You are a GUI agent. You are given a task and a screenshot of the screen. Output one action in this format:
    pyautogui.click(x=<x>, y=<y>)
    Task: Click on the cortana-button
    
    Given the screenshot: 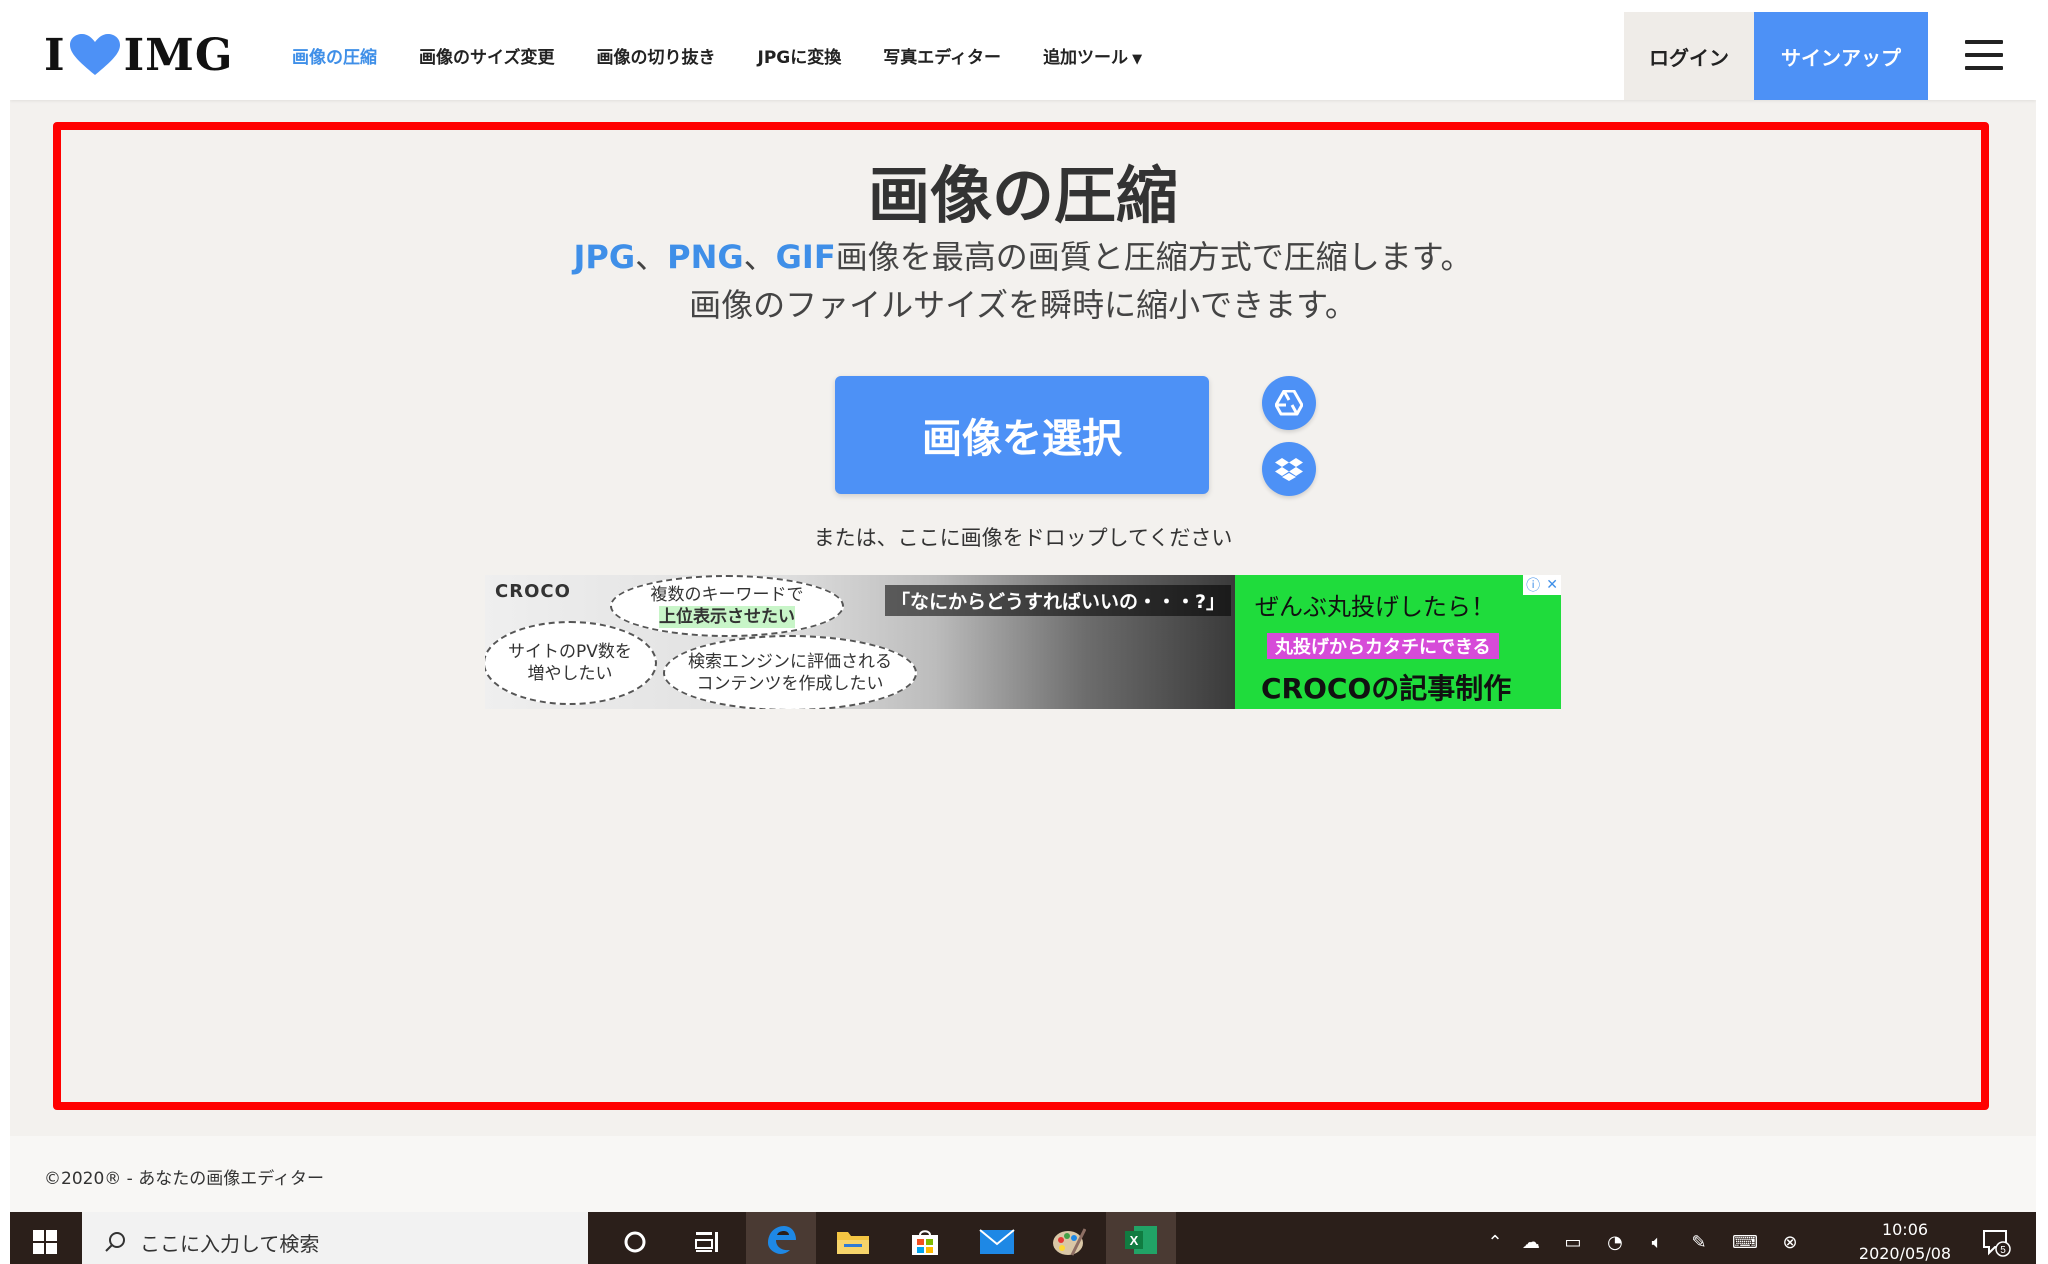 What is the action you would take?
    pyautogui.click(x=635, y=1238)
    